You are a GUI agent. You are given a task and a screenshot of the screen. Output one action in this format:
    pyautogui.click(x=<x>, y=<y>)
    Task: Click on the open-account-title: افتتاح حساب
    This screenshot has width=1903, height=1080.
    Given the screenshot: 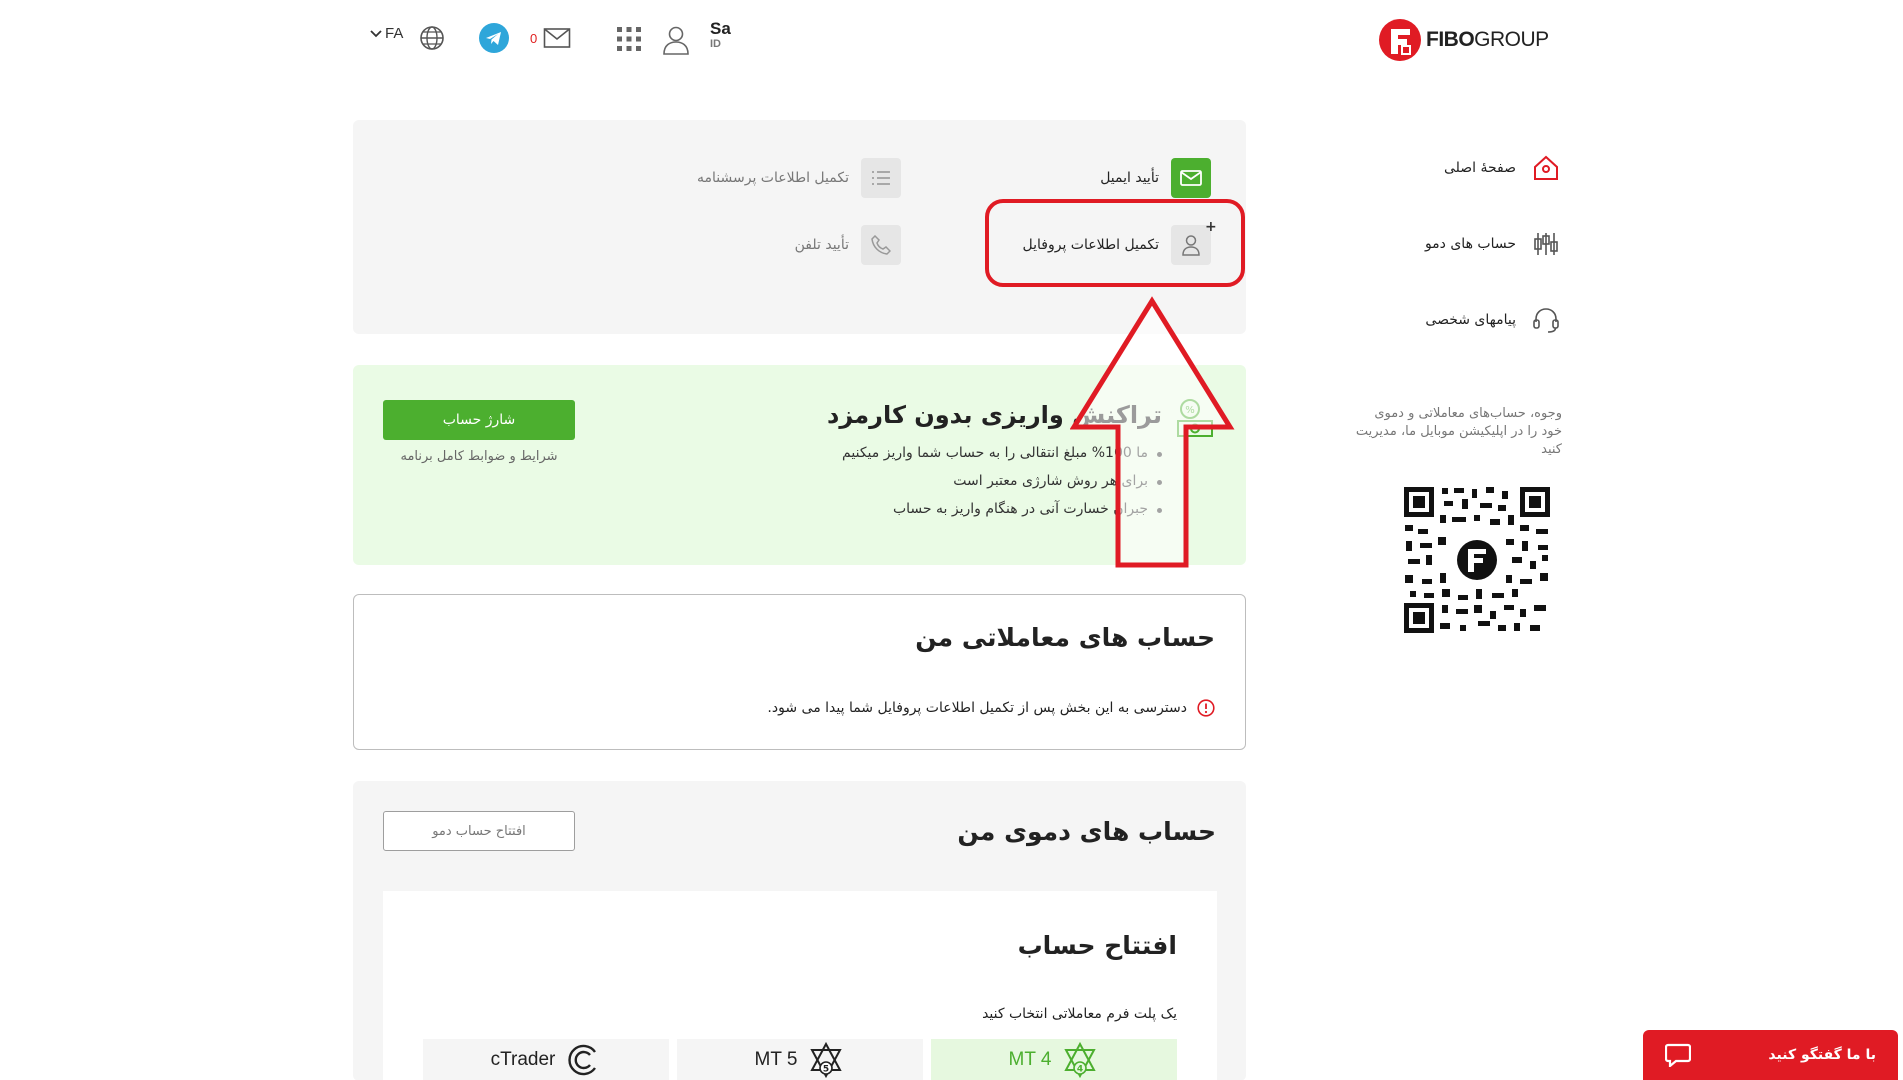 What is the action you would take?
    pyautogui.click(x=1097, y=945)
    